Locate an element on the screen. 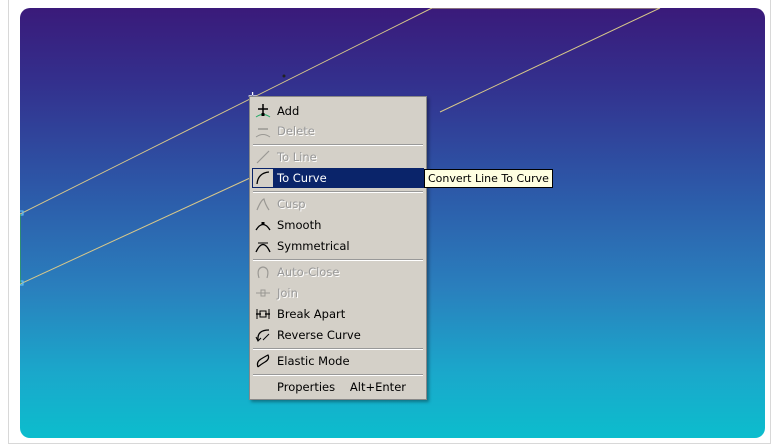  reverse-curve-icon is located at coordinates (263, 335).